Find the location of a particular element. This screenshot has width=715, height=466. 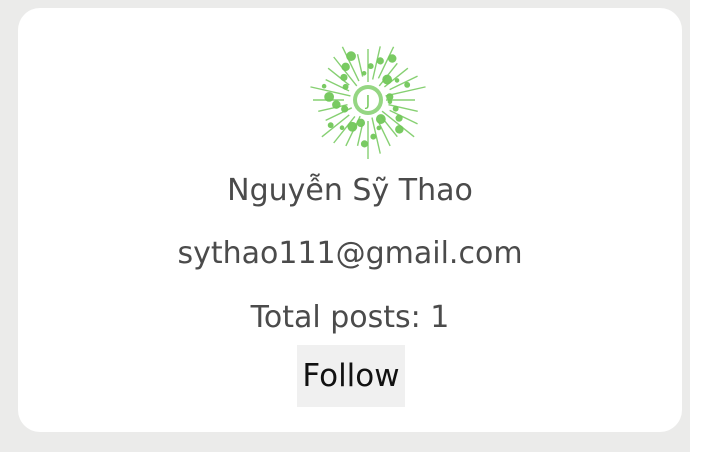

profile-name: Nguyễn Sỹ Thao is located at coordinates (350, 190).